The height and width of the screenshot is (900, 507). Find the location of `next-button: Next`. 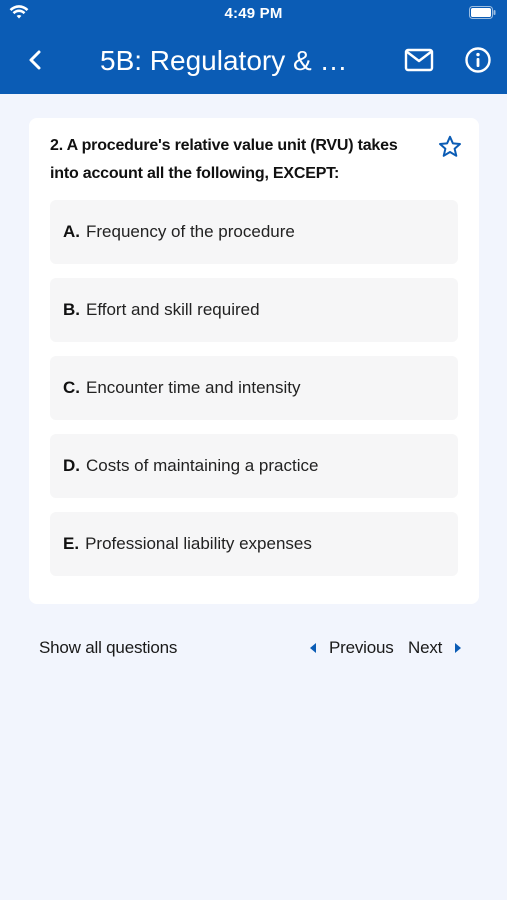

next-button: Next is located at coordinates (435, 648).